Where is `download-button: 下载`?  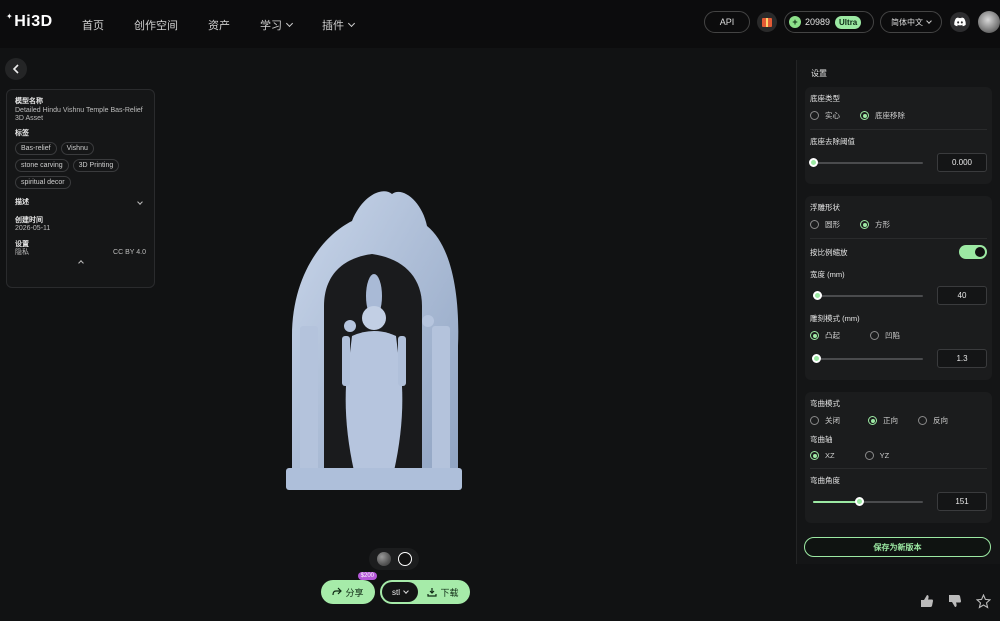
download-button: 下载 is located at coordinates (443, 592).